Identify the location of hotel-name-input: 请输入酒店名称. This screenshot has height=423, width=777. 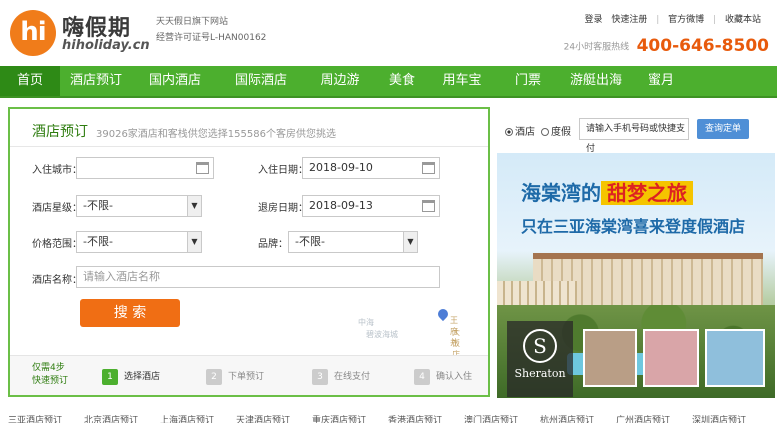
(258, 277).